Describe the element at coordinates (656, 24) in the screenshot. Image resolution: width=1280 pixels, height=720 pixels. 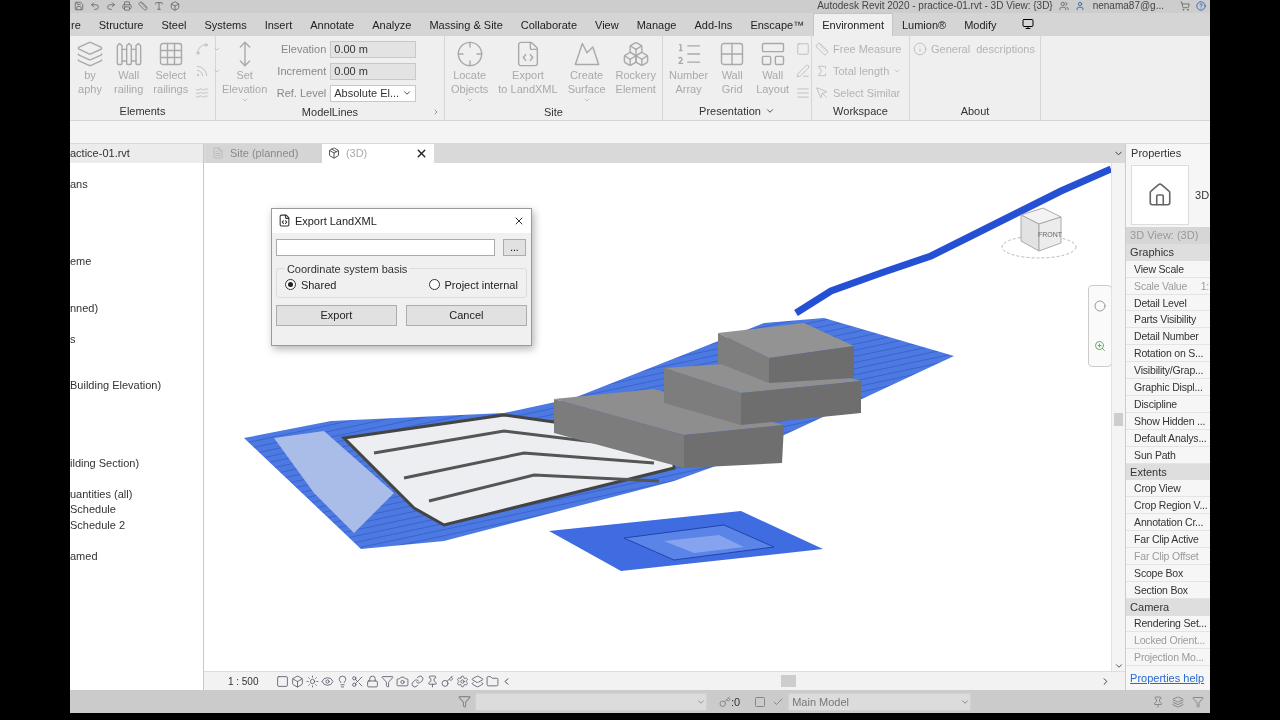
I see `ribbon-tab: Manage` at that location.